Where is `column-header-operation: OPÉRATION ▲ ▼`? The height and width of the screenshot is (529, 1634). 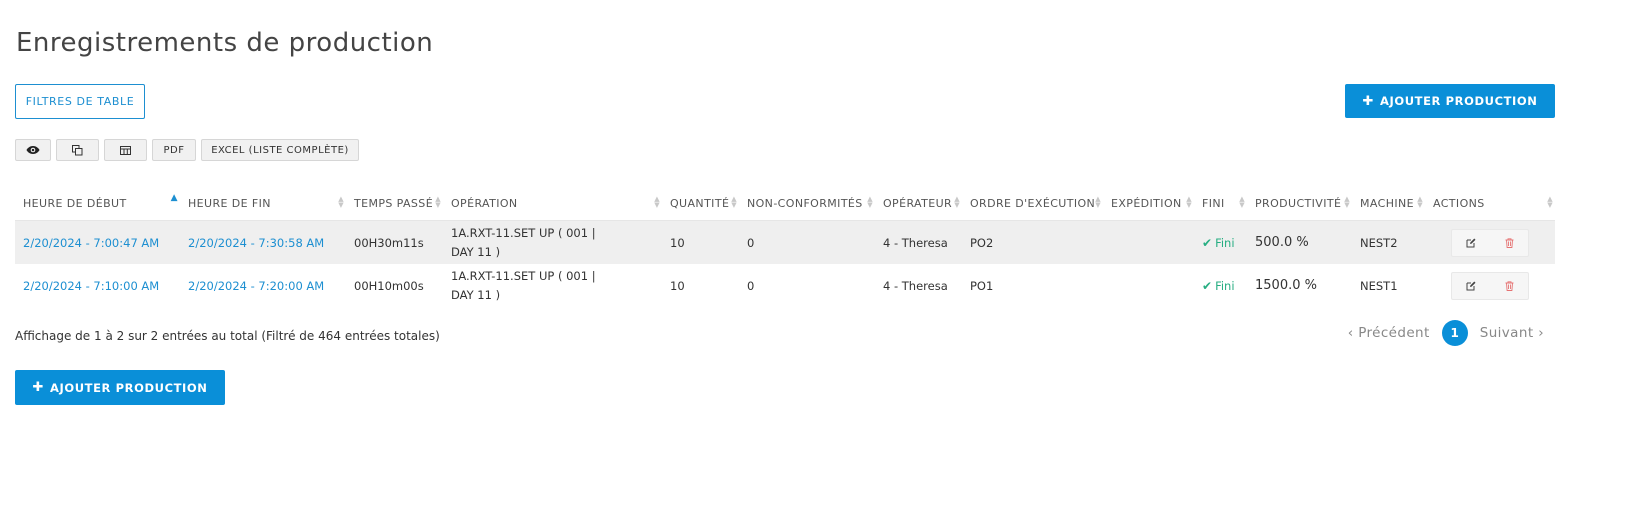 column-header-operation: OPÉRATION ▲ ▼ is located at coordinates (552, 203).